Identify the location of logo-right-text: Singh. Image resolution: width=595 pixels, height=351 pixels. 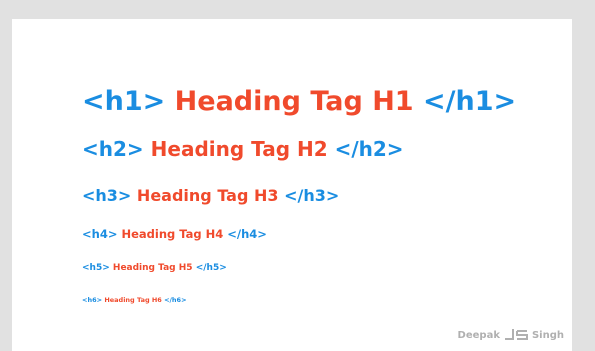
(547, 335).